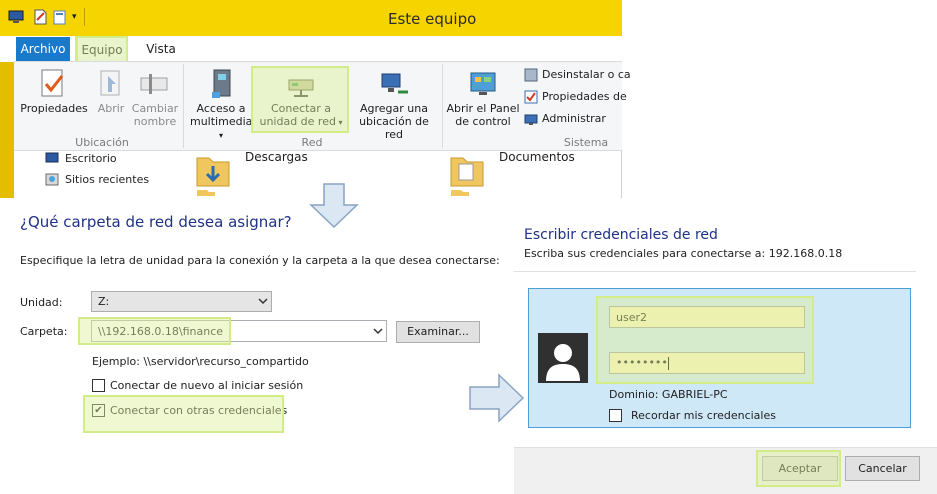 The height and width of the screenshot is (494, 937). Describe the element at coordinates (107, 179) in the screenshot. I see `nav-item-sitios-recientes: Sitios recientes` at that location.